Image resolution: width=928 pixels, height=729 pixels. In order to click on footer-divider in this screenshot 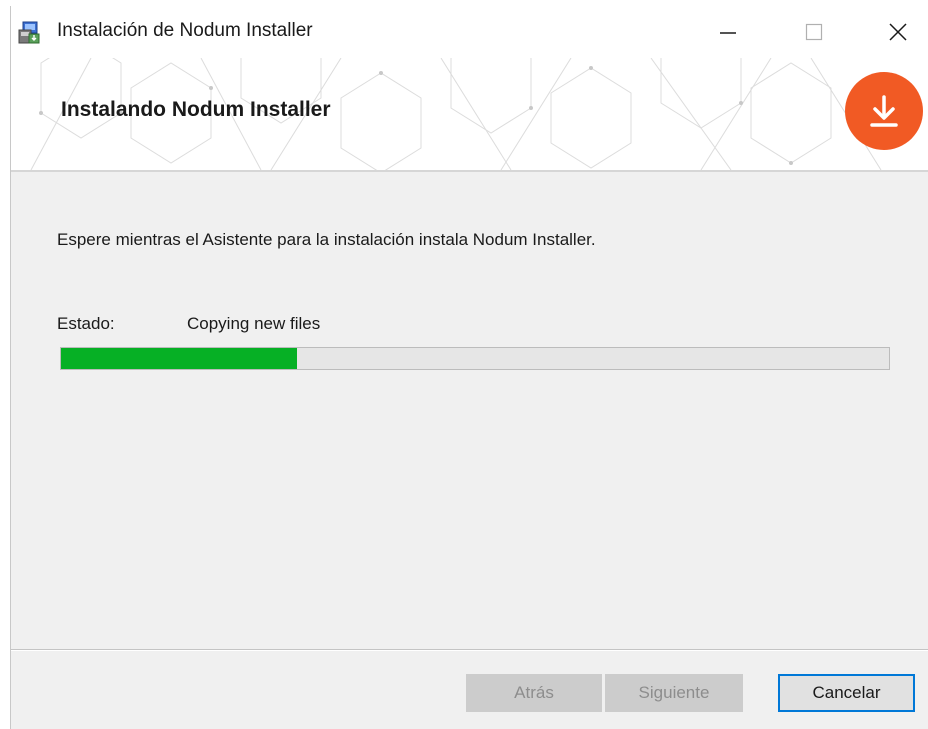, I will do `click(469, 650)`.